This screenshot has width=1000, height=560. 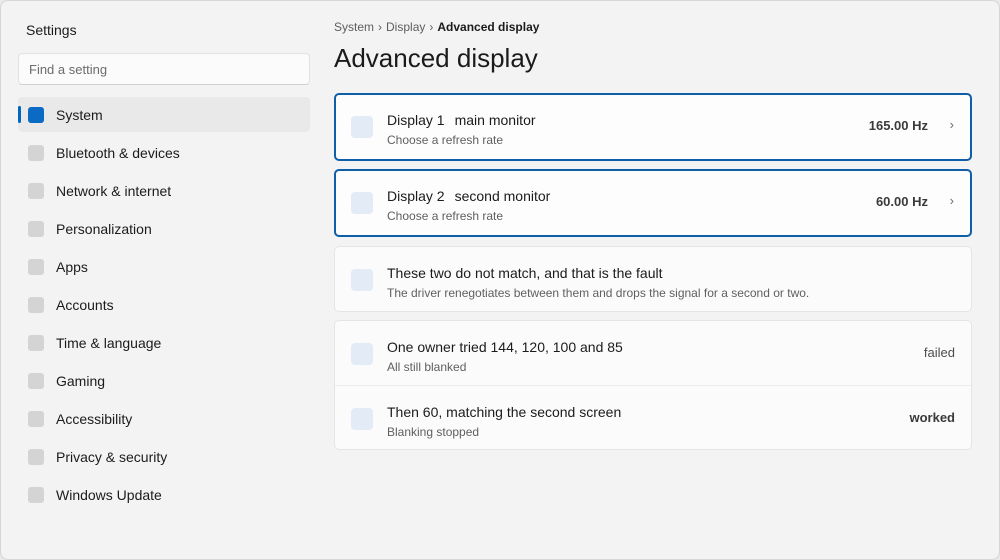 I want to click on search-input, so click(x=164, y=69).